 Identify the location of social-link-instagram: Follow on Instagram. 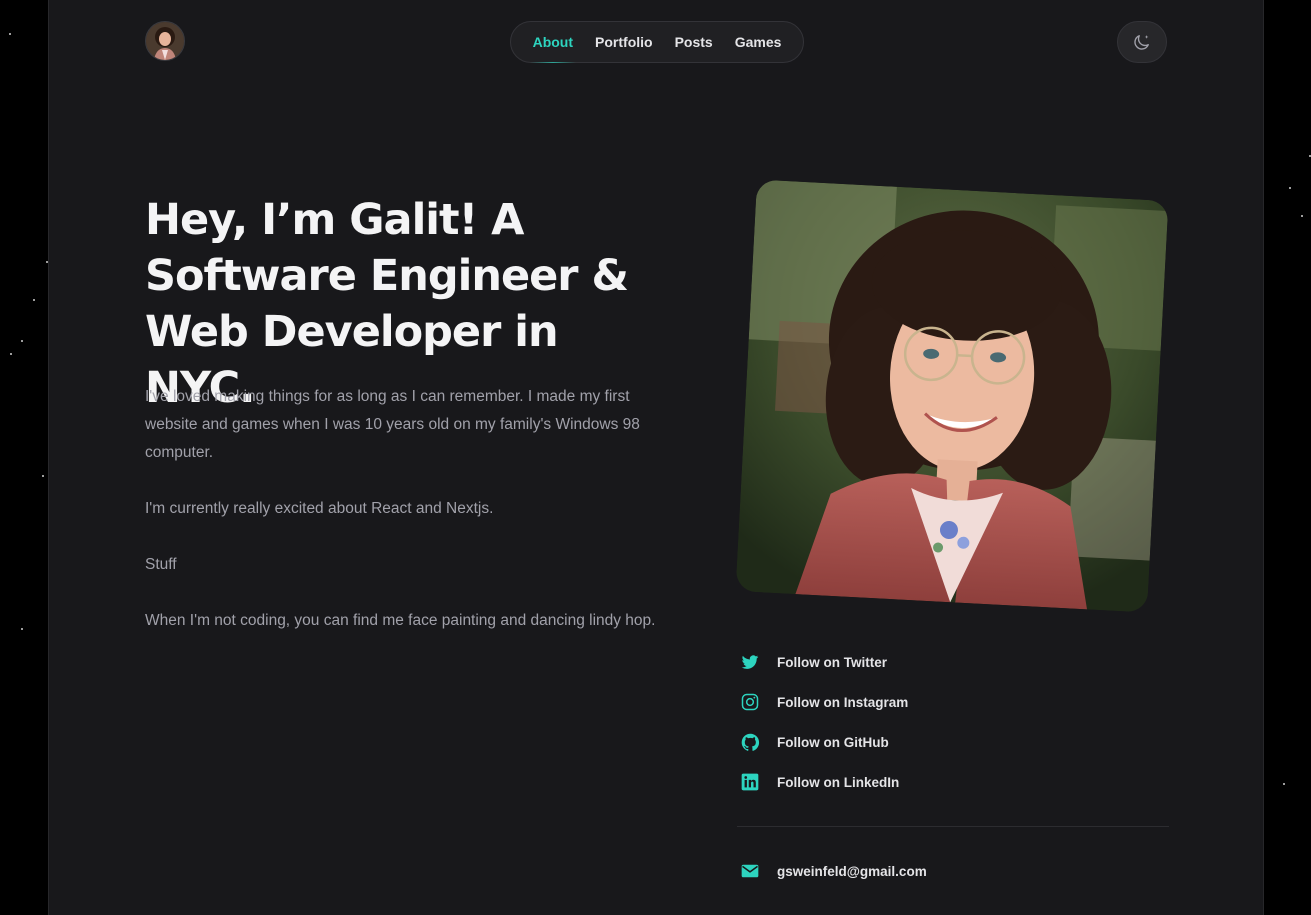
(953, 702).